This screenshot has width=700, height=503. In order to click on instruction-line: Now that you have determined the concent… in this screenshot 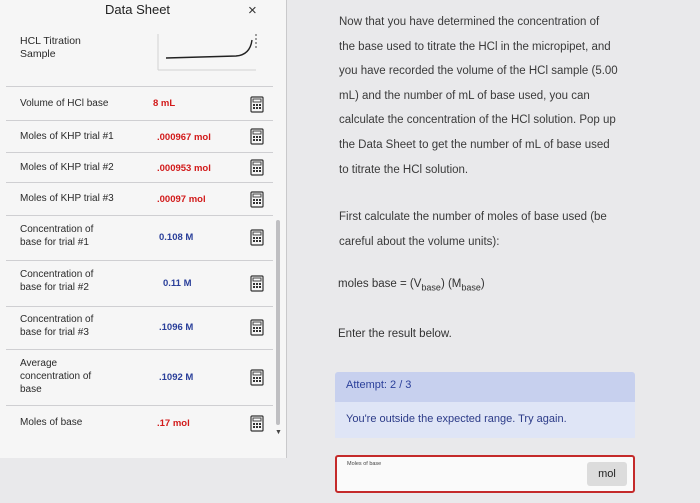, I will do `click(469, 22)`.